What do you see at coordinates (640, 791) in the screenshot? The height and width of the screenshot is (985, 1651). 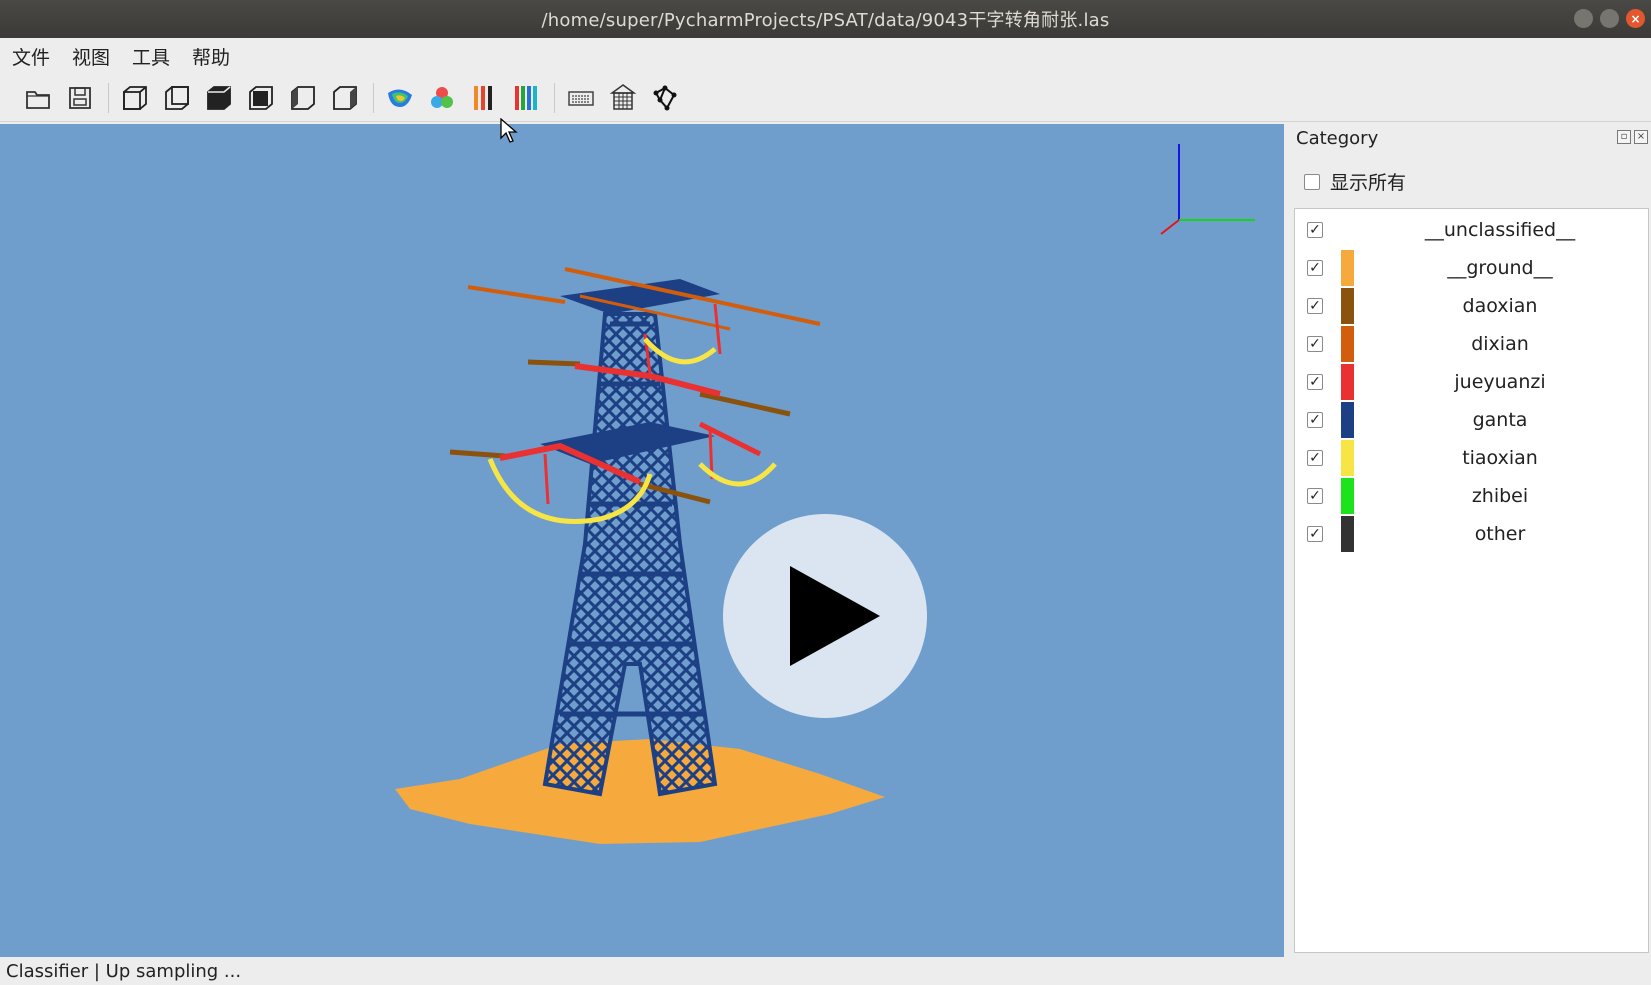 I see `ground-points` at bounding box center [640, 791].